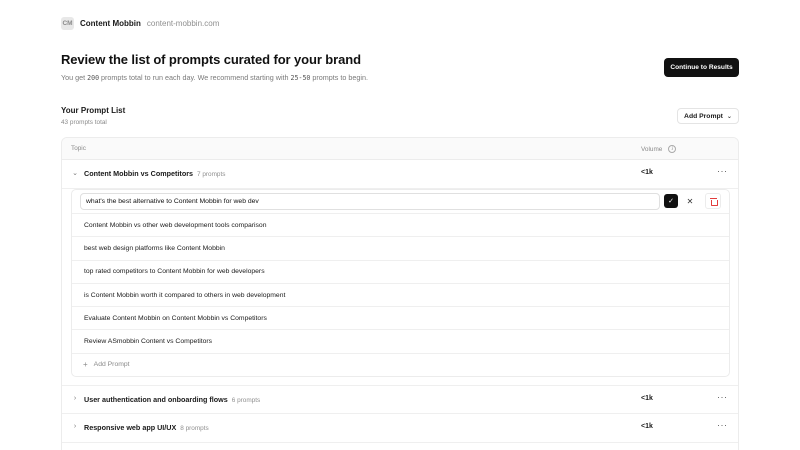  What do you see at coordinates (370, 201) in the screenshot?
I see `prompt-edit-input` at bounding box center [370, 201].